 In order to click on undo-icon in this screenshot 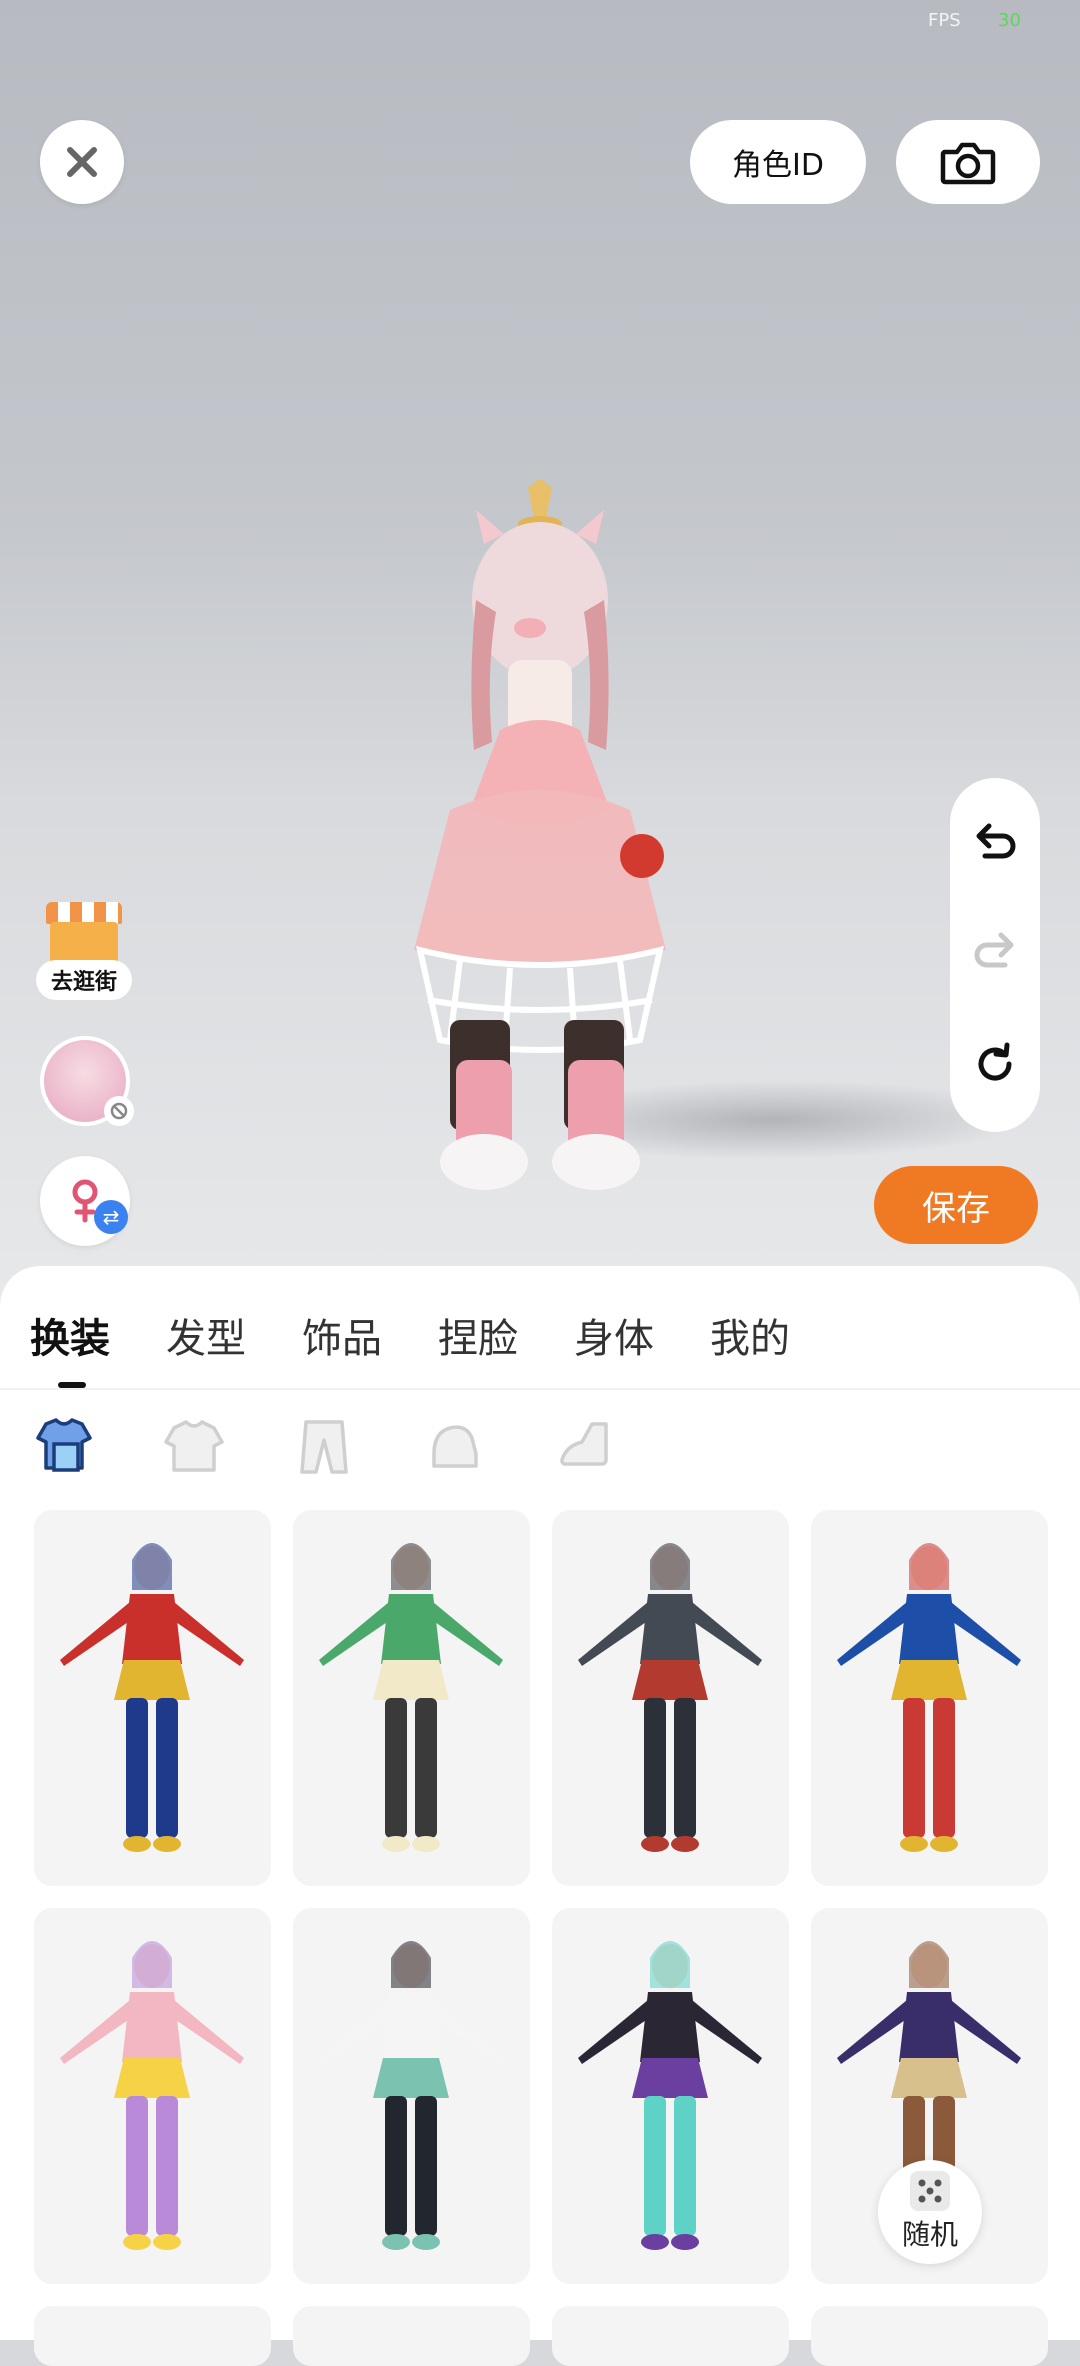, I will do `click(995, 844)`.